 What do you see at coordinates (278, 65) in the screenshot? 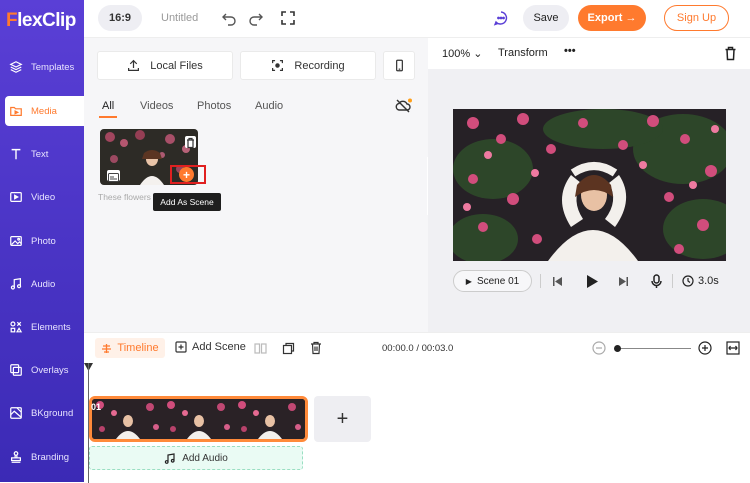
I see `record-icon` at bounding box center [278, 65].